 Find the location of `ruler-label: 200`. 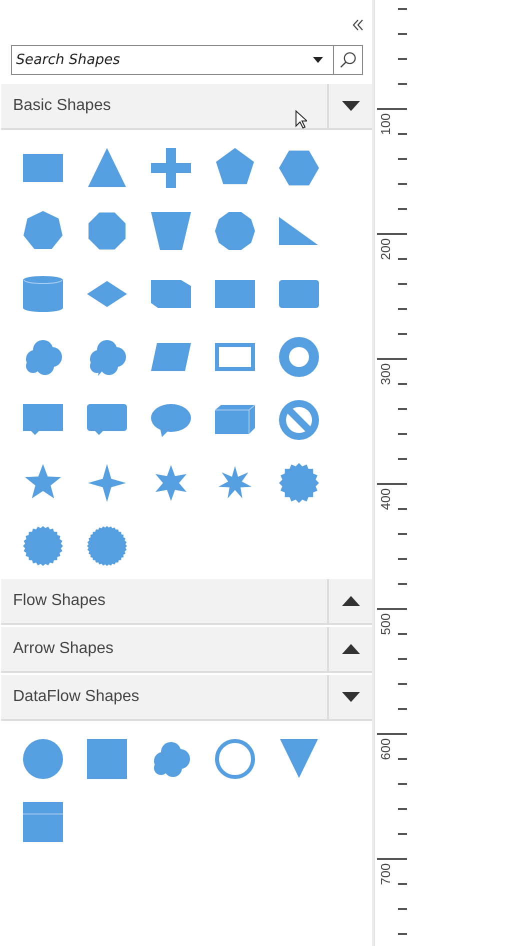

ruler-label: 200 is located at coordinates (385, 249).